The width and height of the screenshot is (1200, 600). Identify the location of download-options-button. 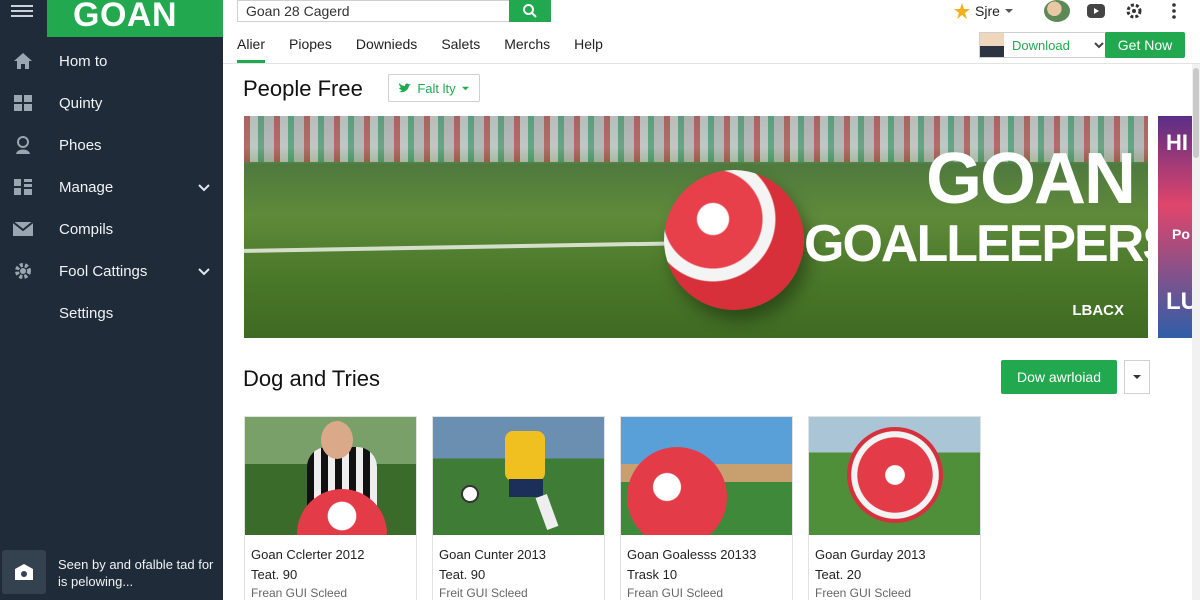
(1137, 377).